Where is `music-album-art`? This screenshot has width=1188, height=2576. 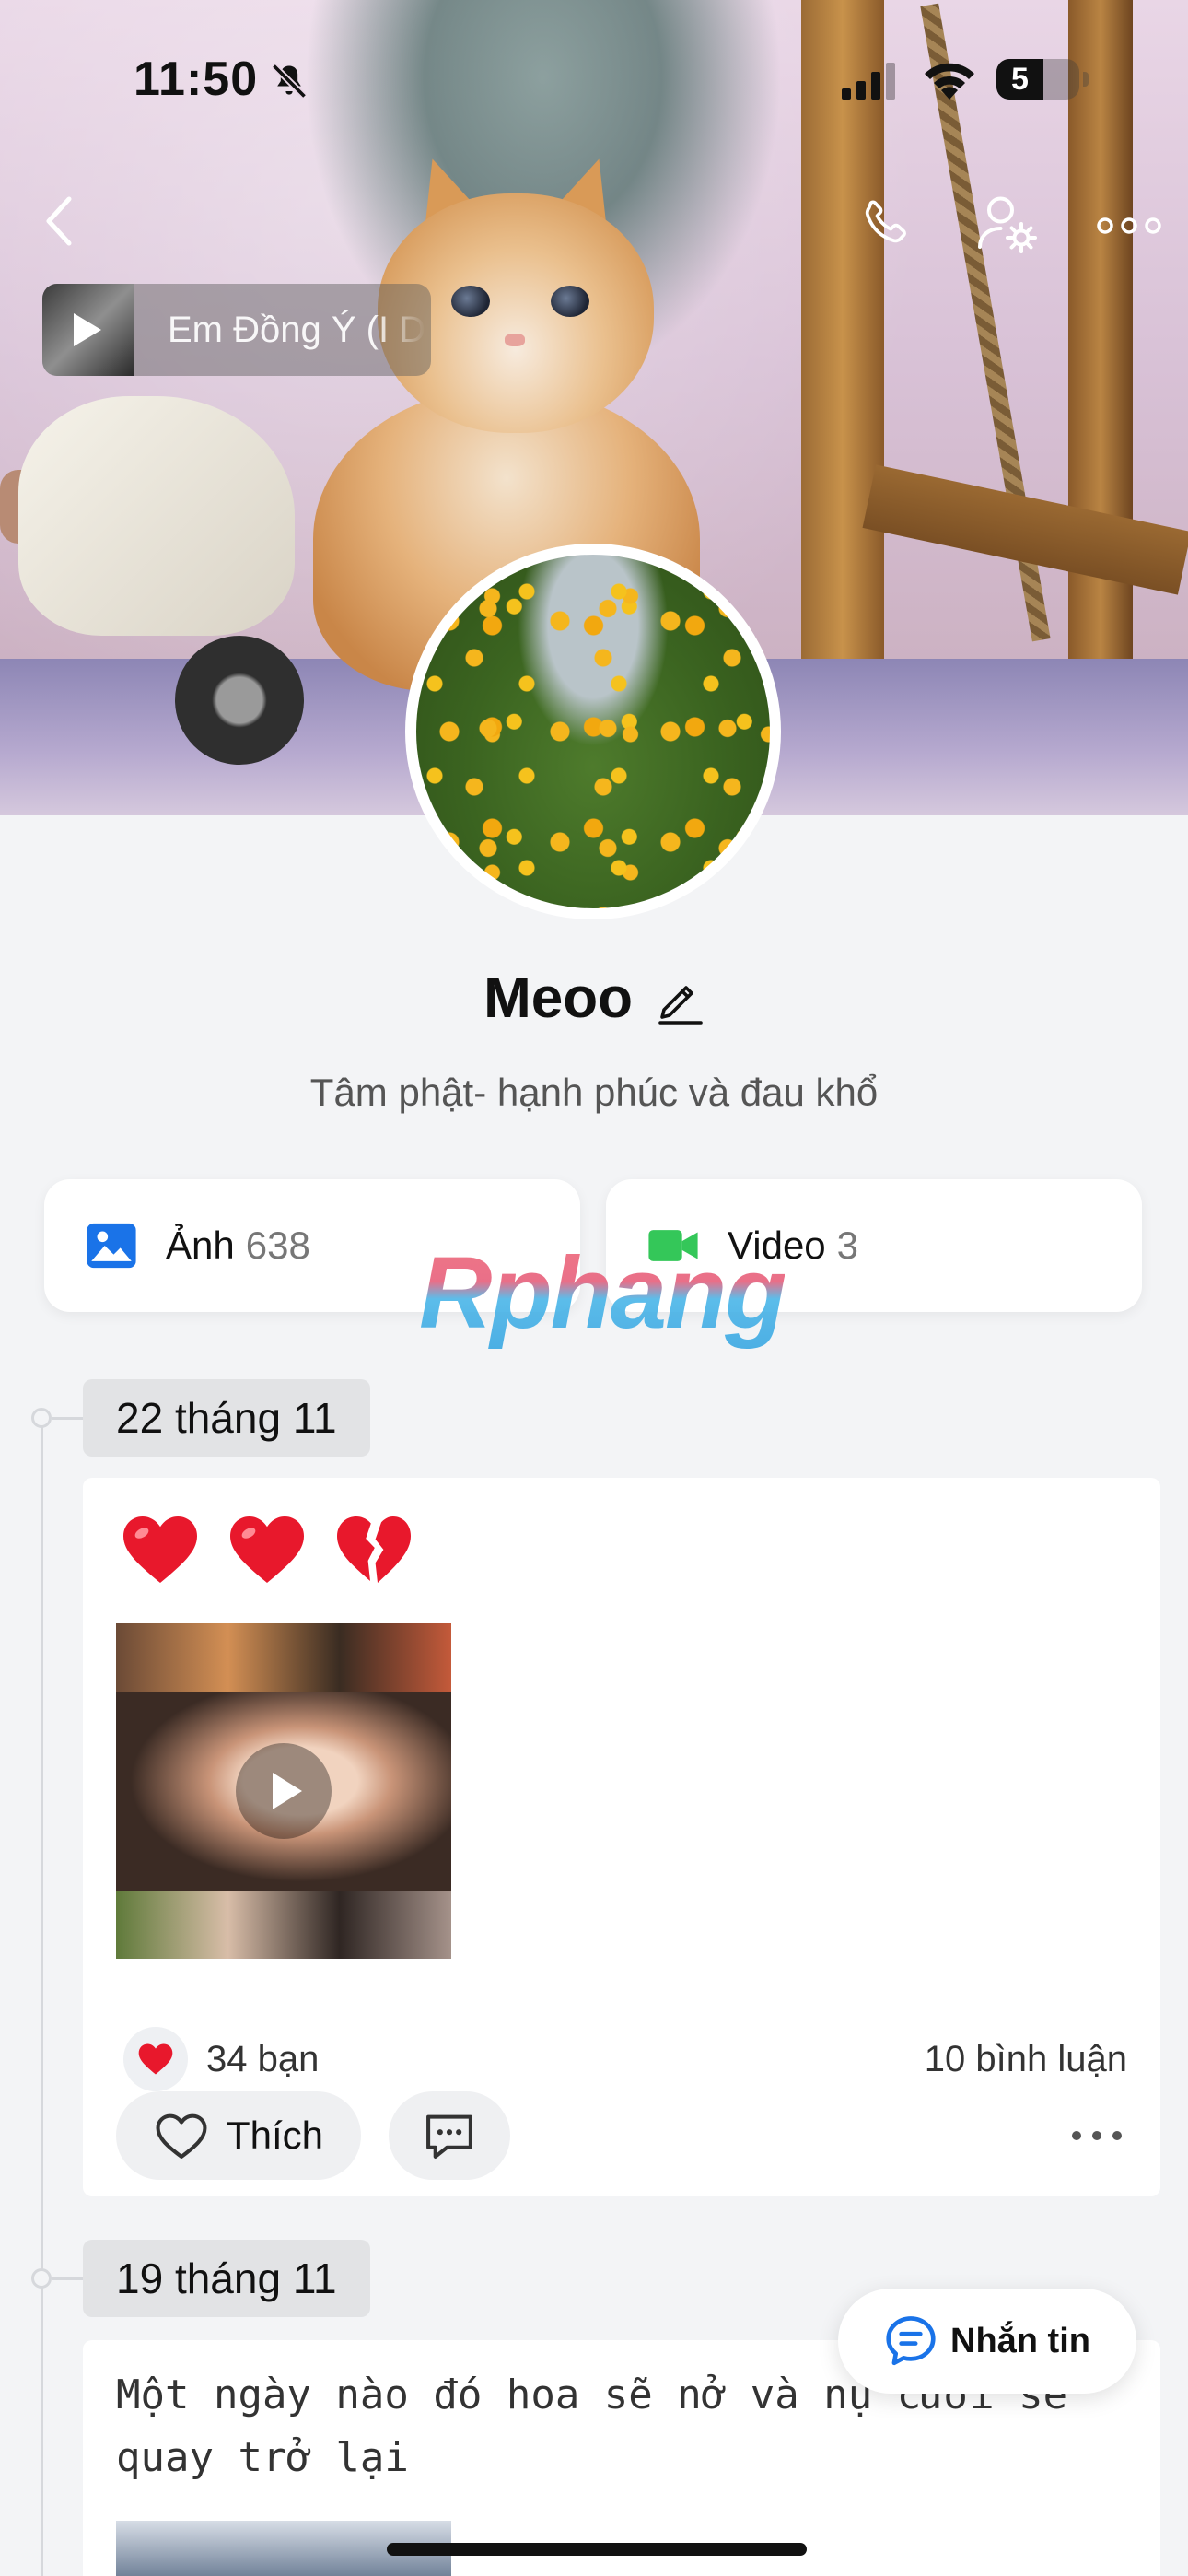
music-album-art is located at coordinates (88, 330).